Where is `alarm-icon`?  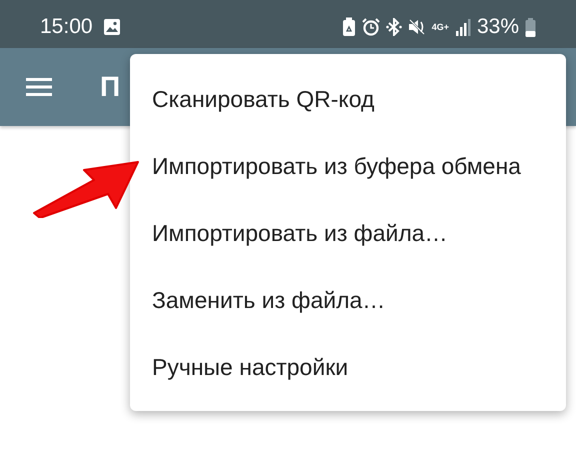
alarm-icon is located at coordinates (371, 27).